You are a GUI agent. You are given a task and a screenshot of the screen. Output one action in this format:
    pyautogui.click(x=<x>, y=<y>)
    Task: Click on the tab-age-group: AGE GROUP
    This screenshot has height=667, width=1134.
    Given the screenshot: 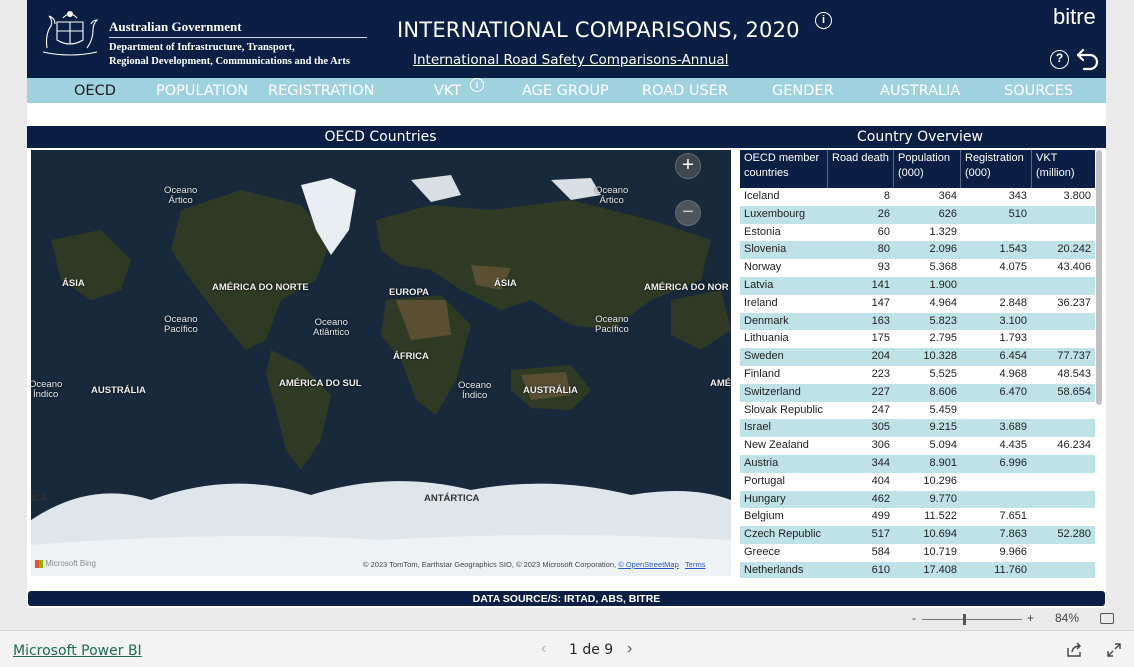 What is the action you would take?
    pyautogui.click(x=565, y=90)
    